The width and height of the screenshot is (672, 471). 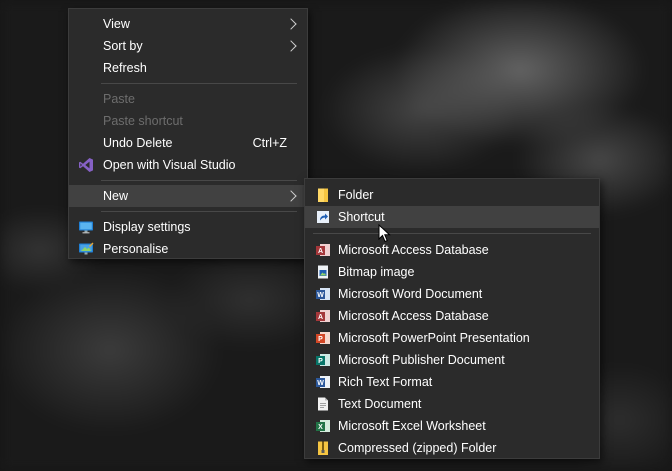 I want to click on new-item-text-document: Text Document, so click(x=452, y=404).